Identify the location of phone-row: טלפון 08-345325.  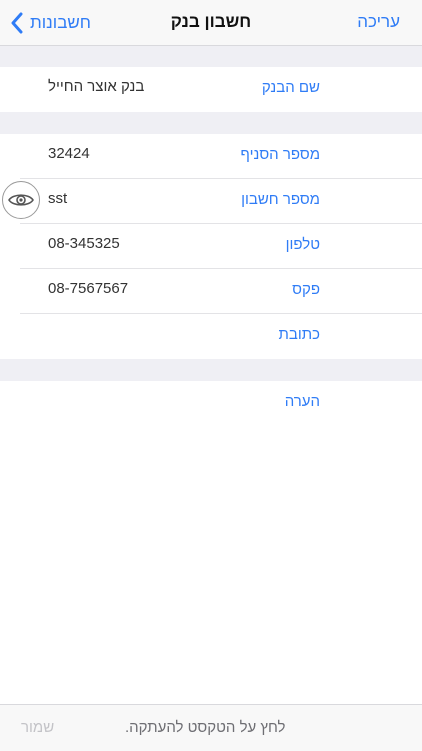
(211, 246).